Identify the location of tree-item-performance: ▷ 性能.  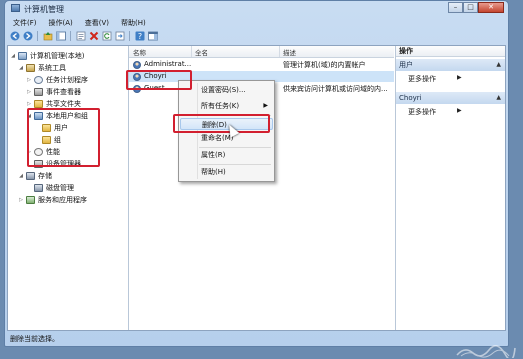
(43, 151).